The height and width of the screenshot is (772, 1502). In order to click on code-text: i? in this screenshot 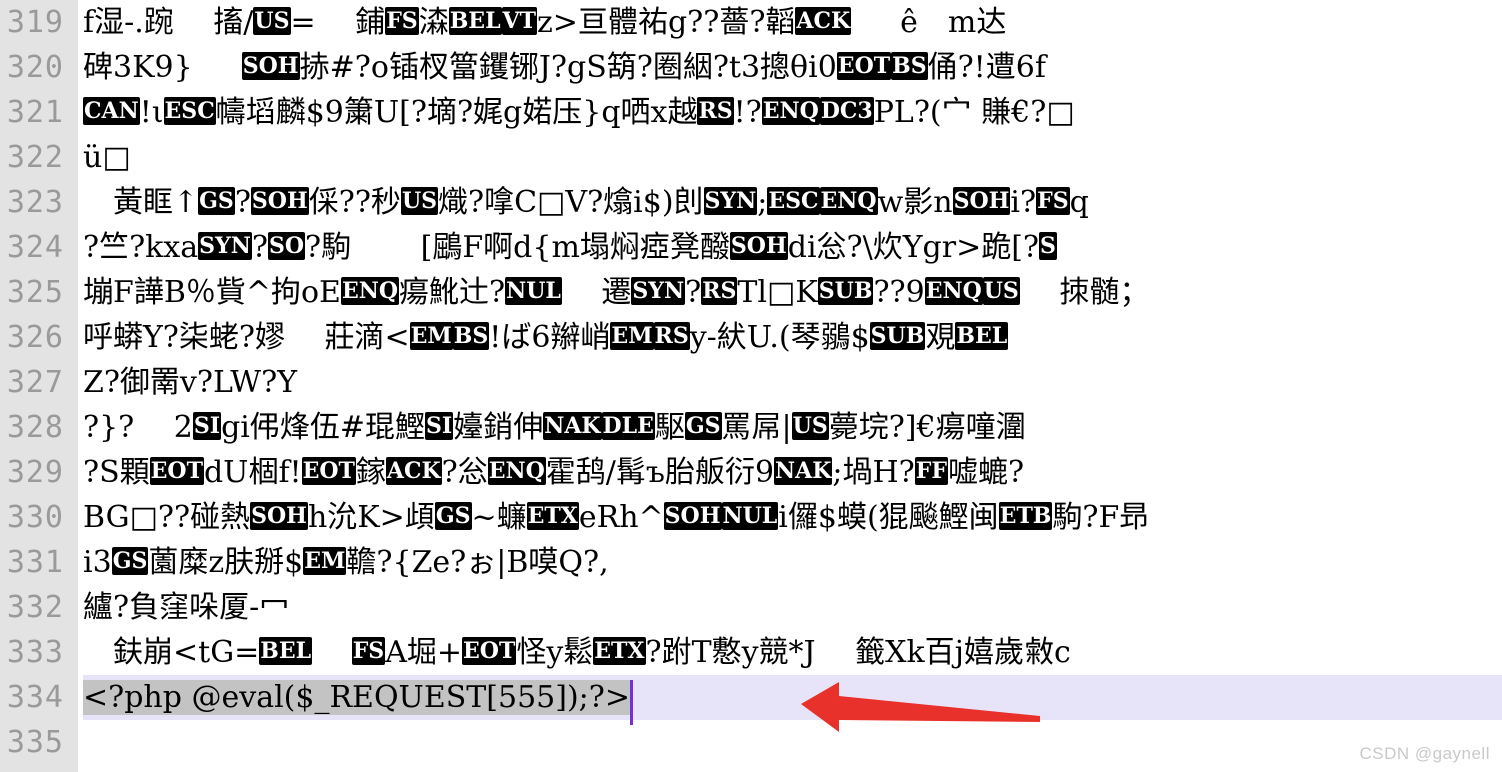, I will do `click(1023, 202)`.